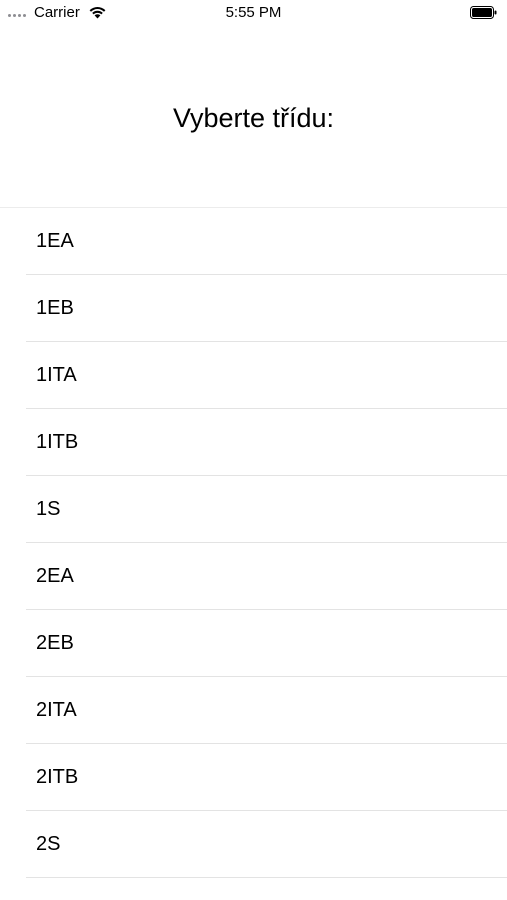  Describe the element at coordinates (253, 844) in the screenshot. I see `class-item-2s: 2S` at that location.